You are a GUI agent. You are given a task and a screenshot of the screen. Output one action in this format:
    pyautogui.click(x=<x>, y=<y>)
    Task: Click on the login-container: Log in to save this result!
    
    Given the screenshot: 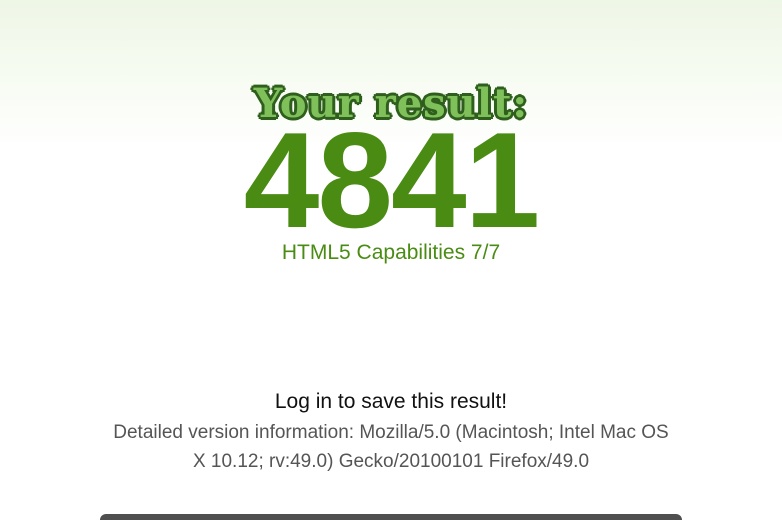 What is the action you would take?
    pyautogui.click(x=391, y=402)
    